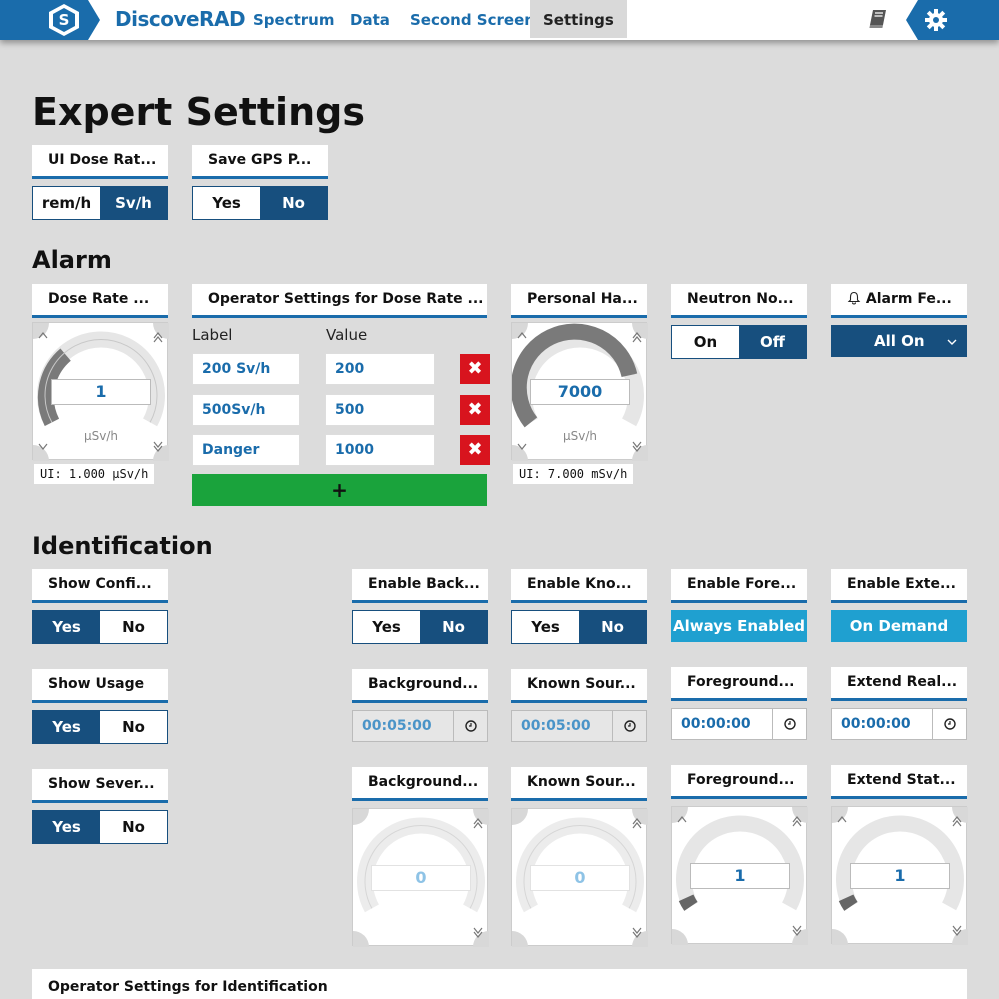 This screenshot has height=999, width=999. I want to click on op-row-label-input: 500Sv/h, so click(246, 410).